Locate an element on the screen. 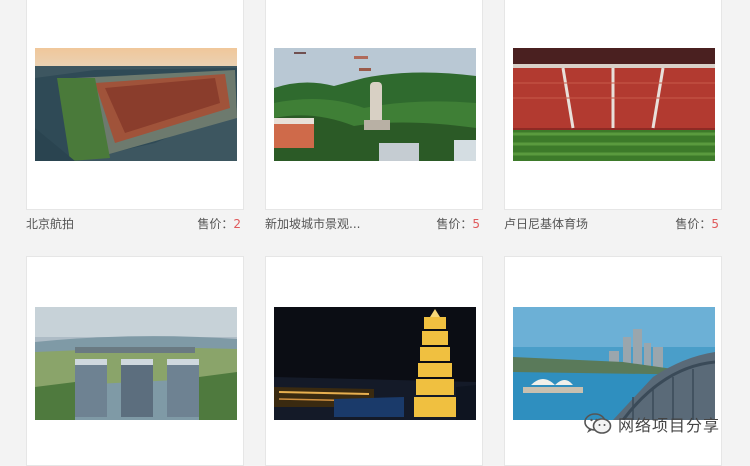  product-price: 售价：2 is located at coordinates (219, 224).